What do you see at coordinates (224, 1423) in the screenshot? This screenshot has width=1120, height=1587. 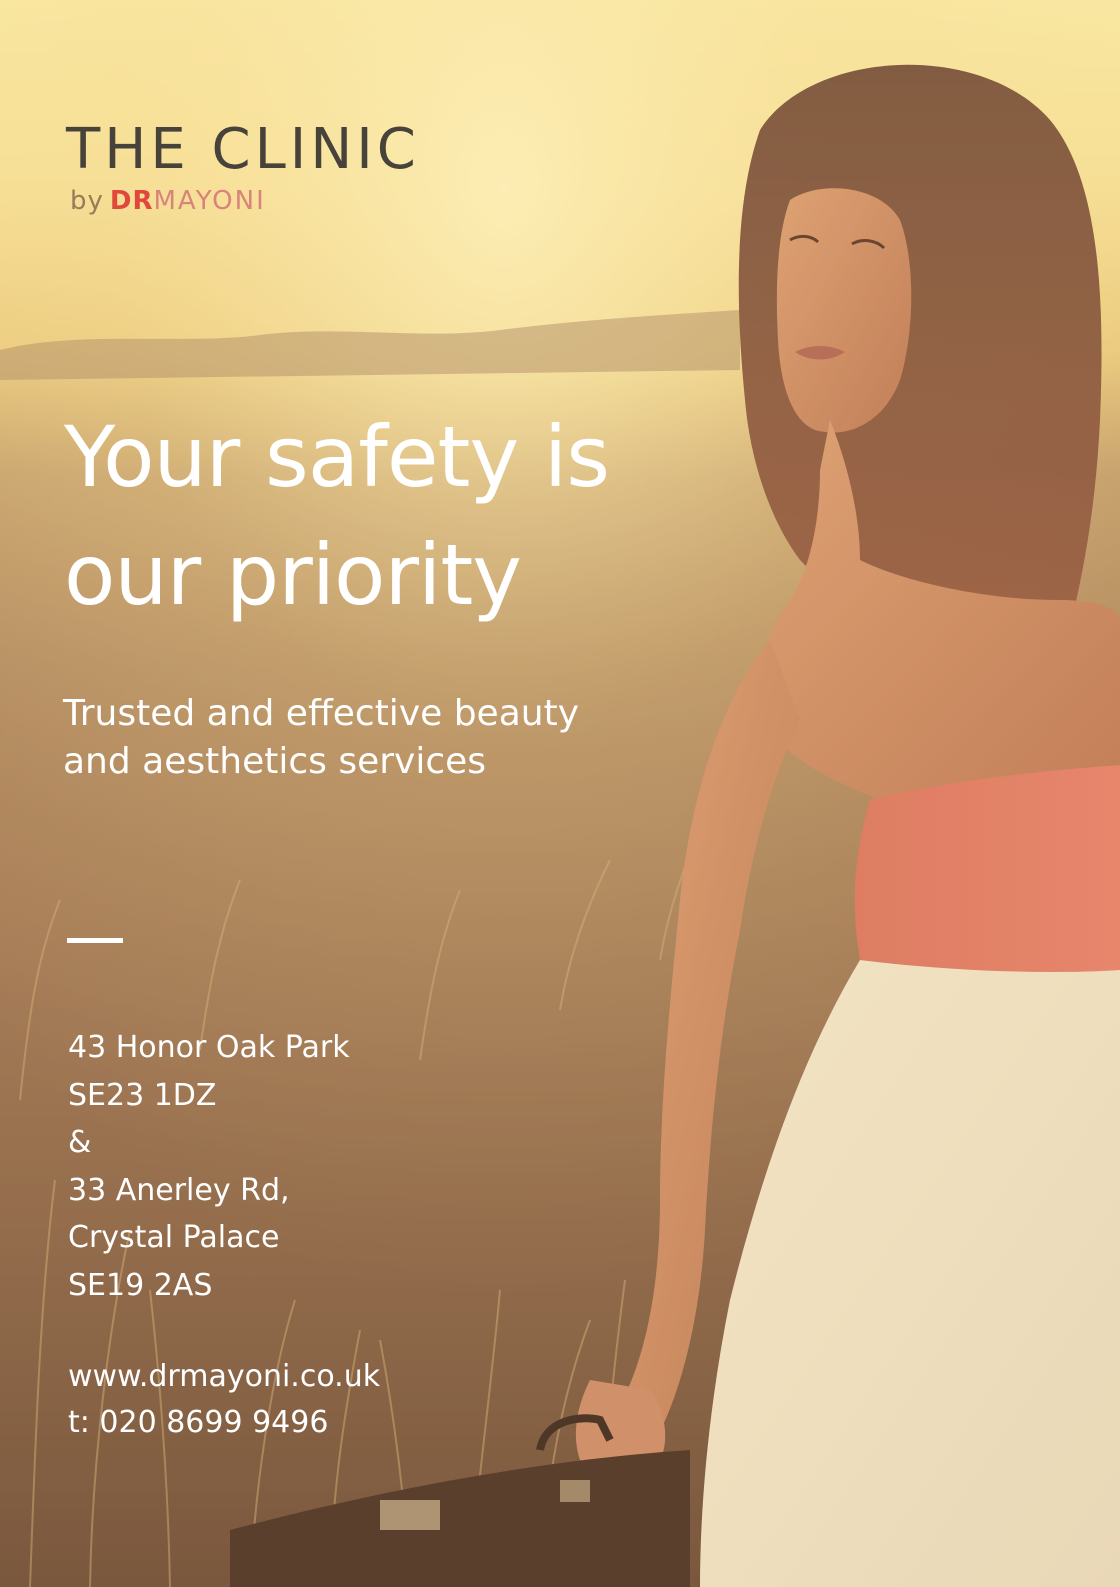 I see `phone-number: t: 020 8699 9496` at bounding box center [224, 1423].